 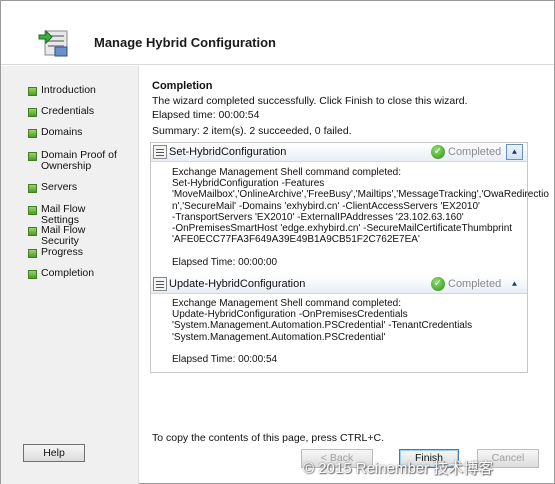 I want to click on step-mail-flow-settings: Mail Flow Settings, so click(x=74, y=215).